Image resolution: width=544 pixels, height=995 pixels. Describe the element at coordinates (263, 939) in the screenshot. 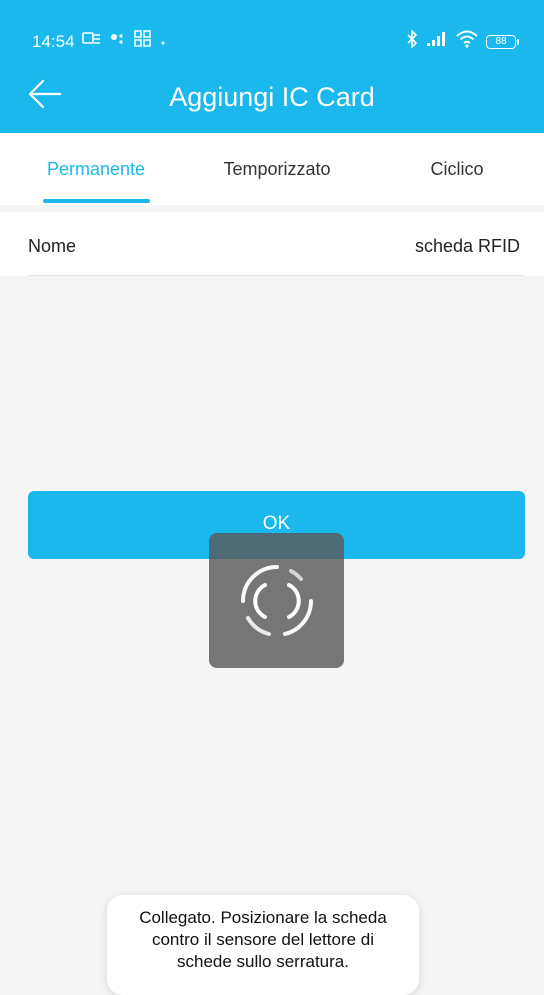

I see `toast-line: contro il sensore del lettore di` at that location.